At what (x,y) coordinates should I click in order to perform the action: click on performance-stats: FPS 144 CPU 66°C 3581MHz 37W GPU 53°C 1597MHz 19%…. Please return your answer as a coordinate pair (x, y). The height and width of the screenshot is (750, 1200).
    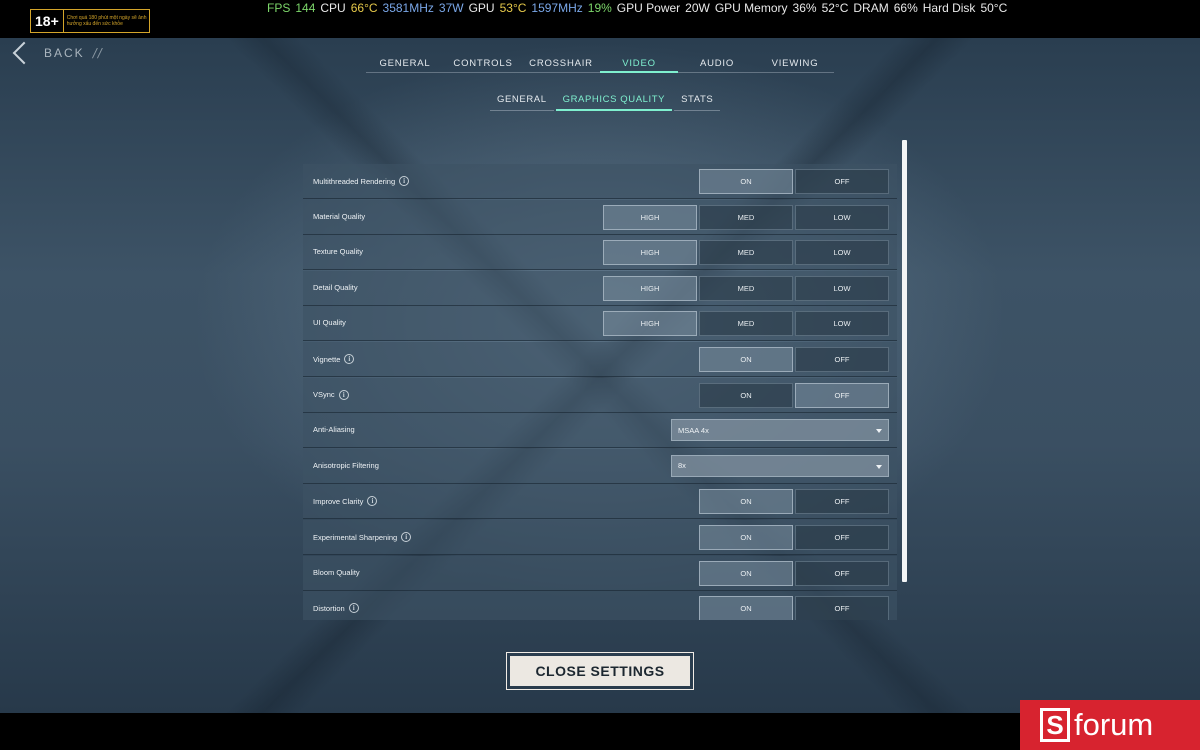
    Looking at the image, I should click on (639, 8).